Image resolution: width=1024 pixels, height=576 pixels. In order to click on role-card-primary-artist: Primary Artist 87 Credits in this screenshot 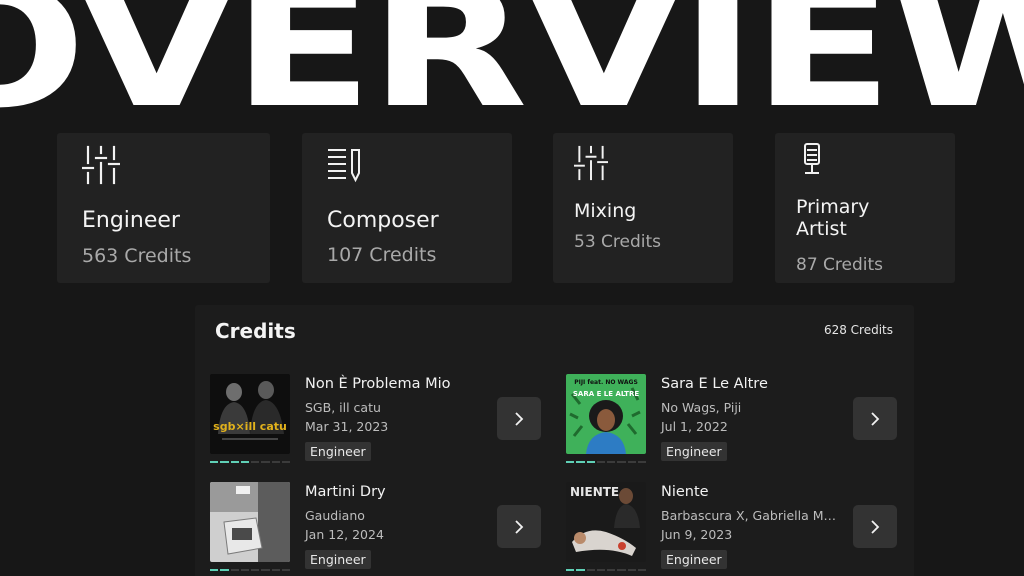, I will do `click(865, 208)`.